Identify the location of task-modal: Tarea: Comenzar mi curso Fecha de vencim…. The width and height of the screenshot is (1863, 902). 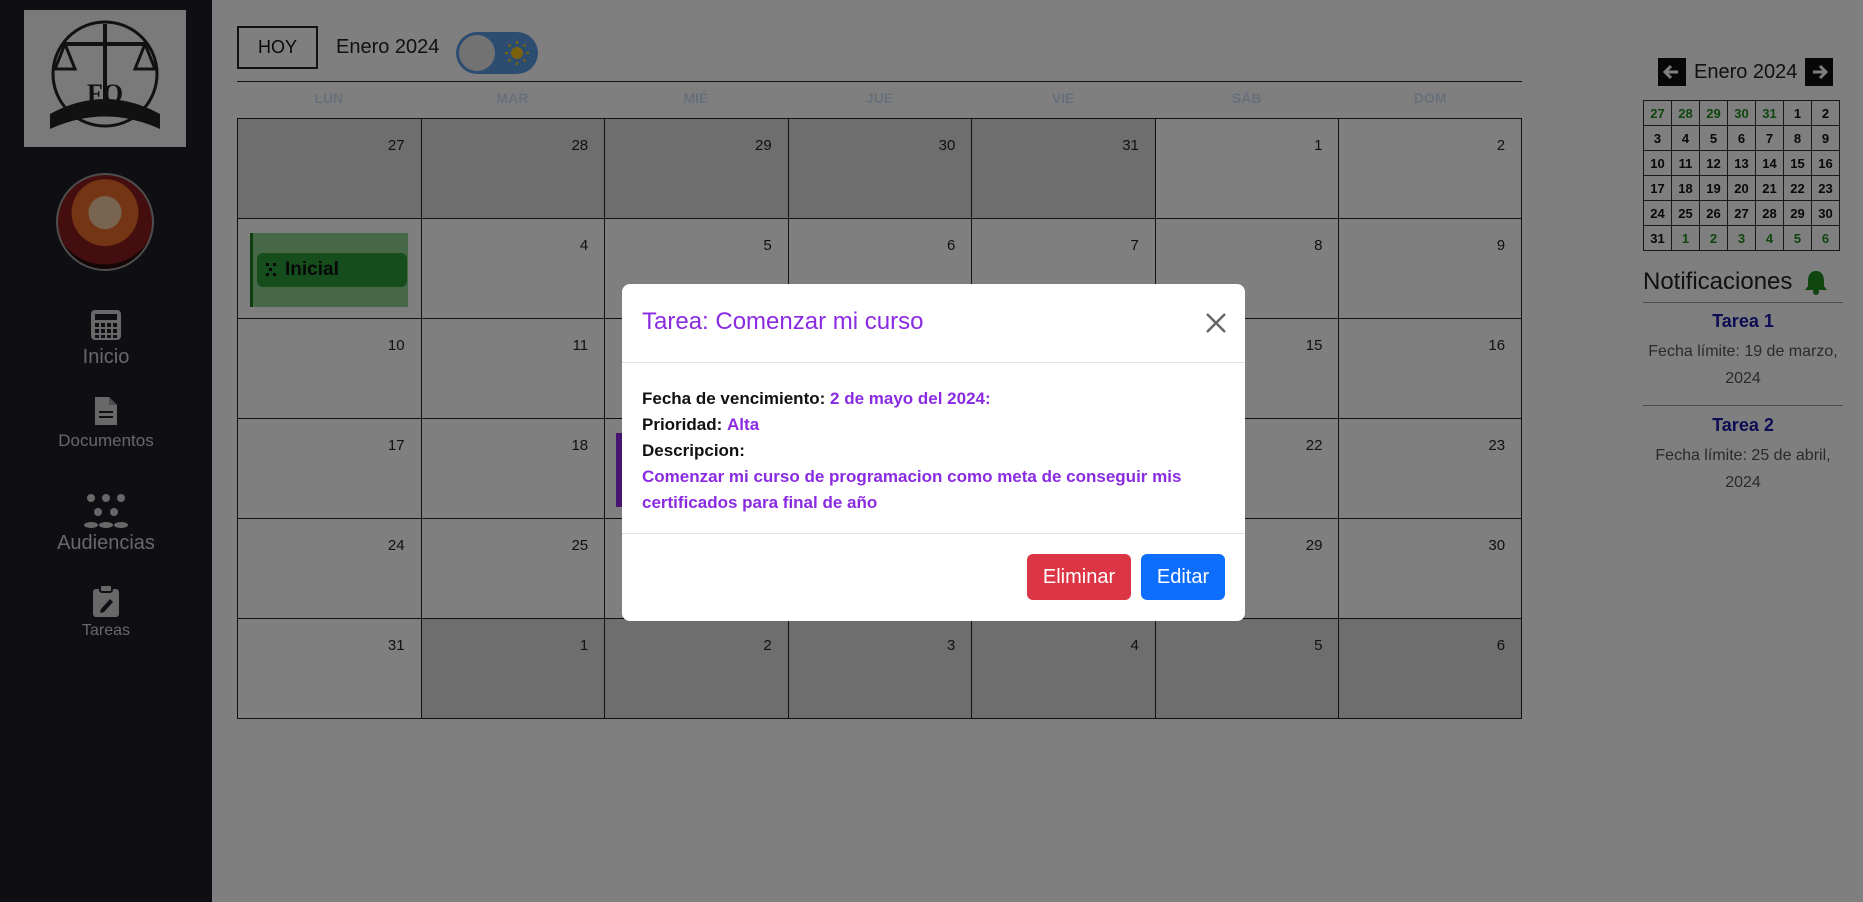
(933, 452).